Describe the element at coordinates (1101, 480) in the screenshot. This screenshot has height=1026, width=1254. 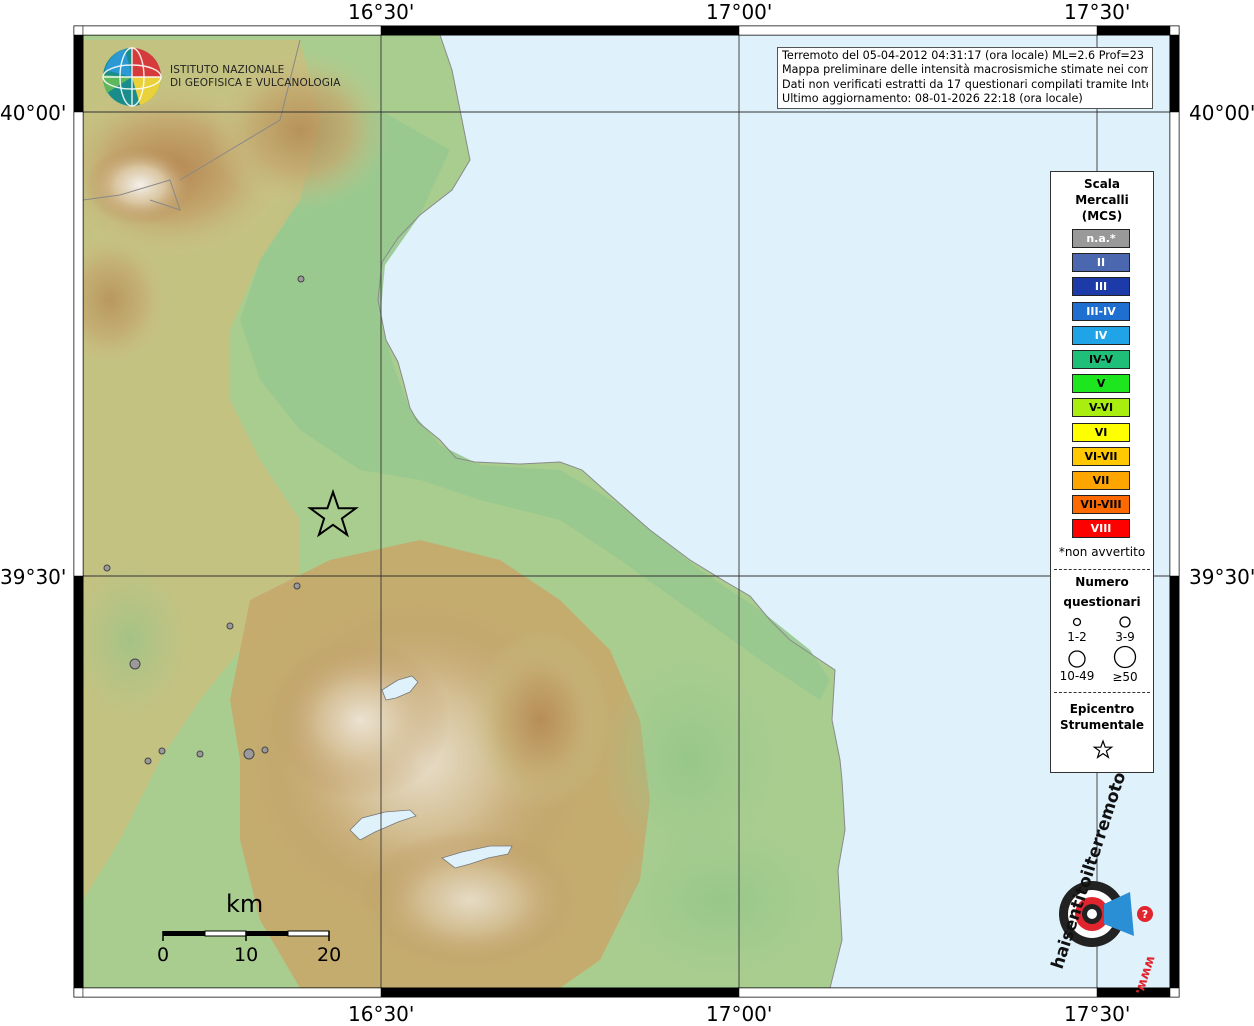
I see `legend-chip-vii: VII` at that location.